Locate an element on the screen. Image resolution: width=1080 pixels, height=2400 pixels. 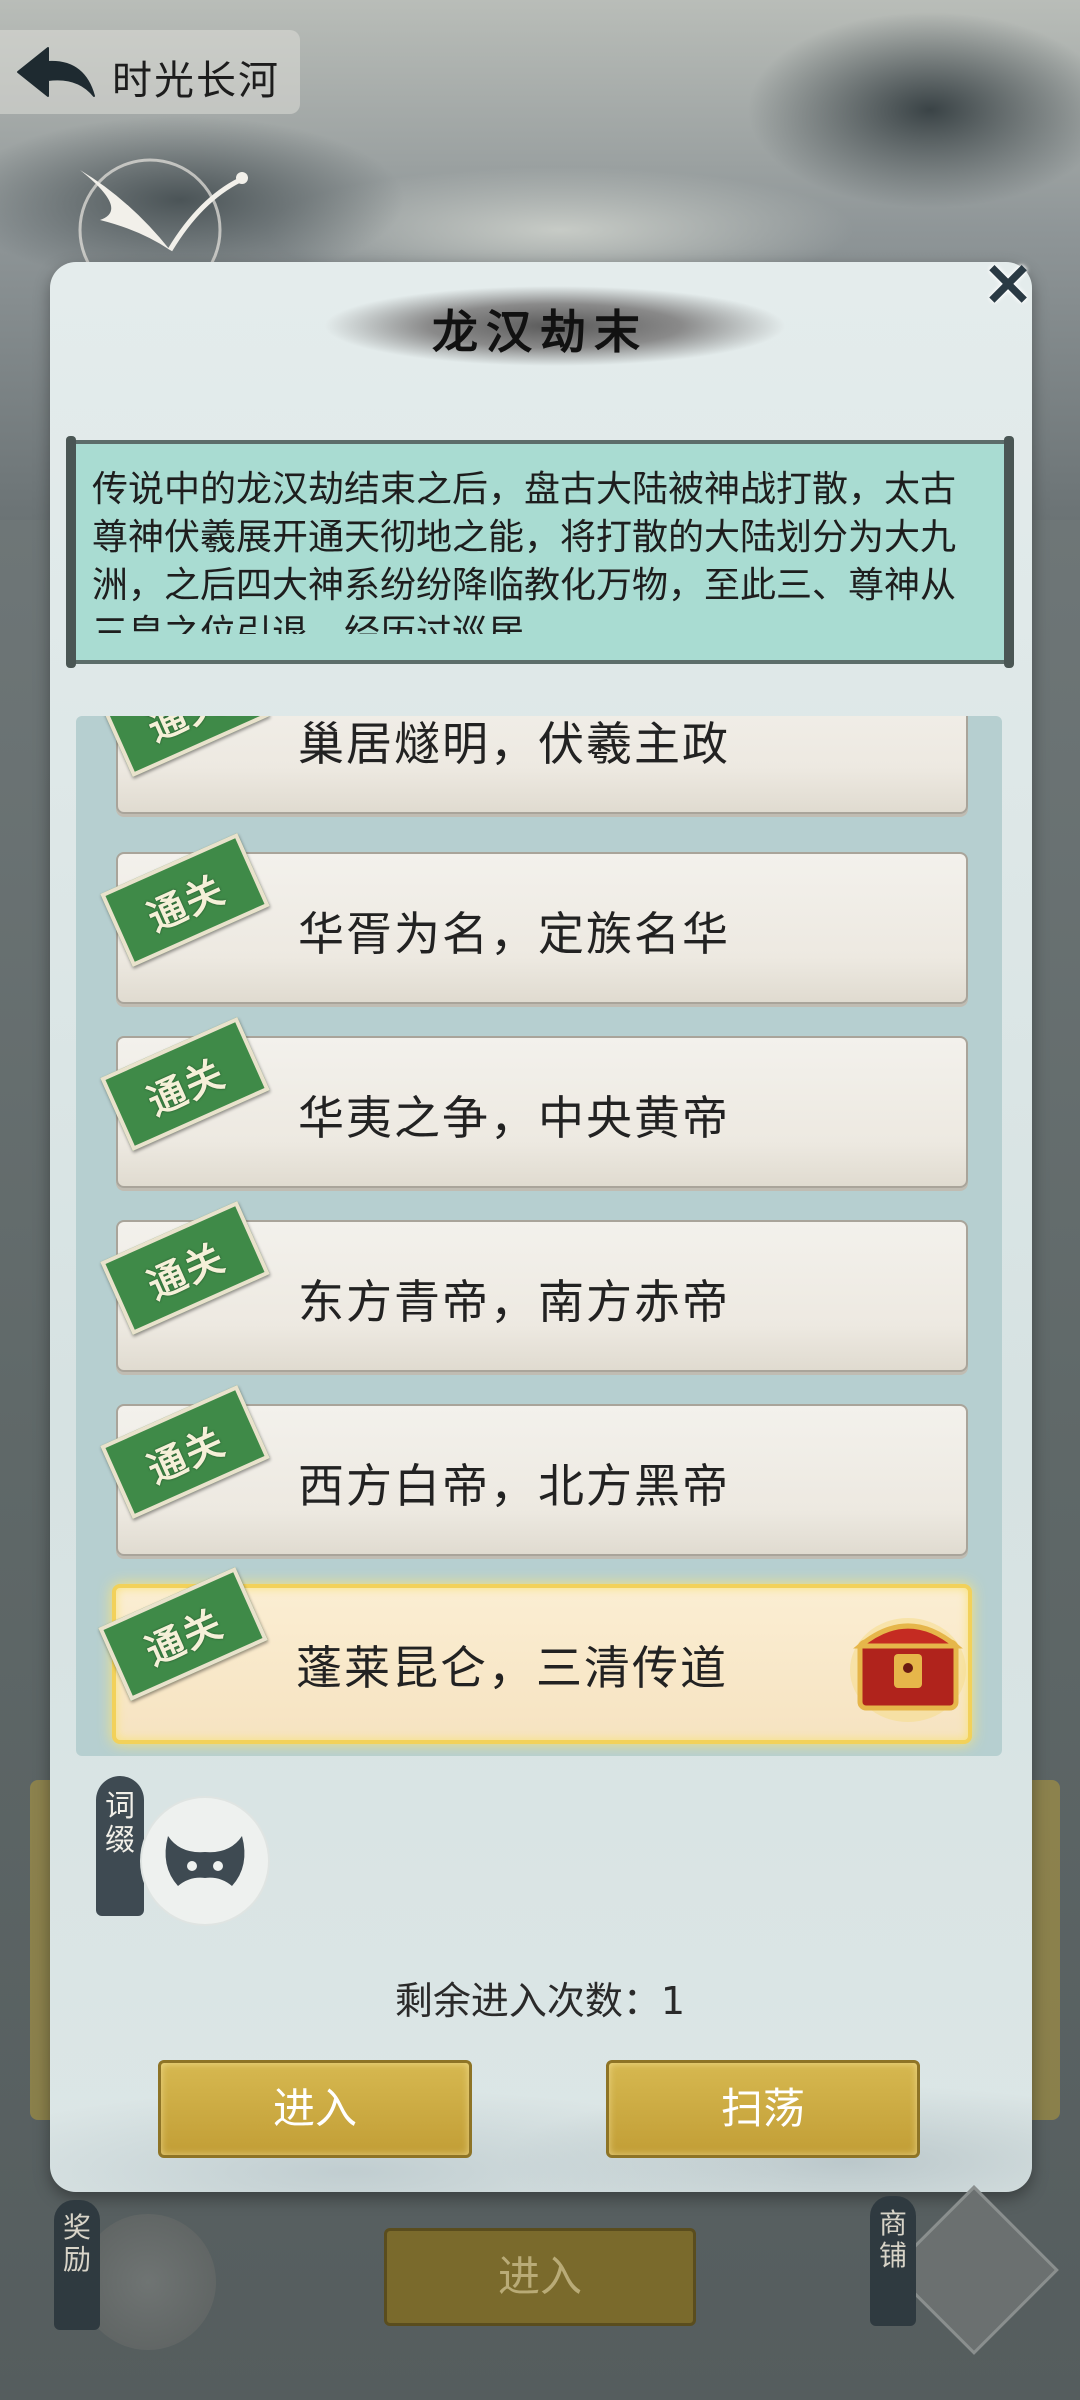
stage-item: 通关 巢居燧明，伏羲主政 is located at coordinates (534, 765).